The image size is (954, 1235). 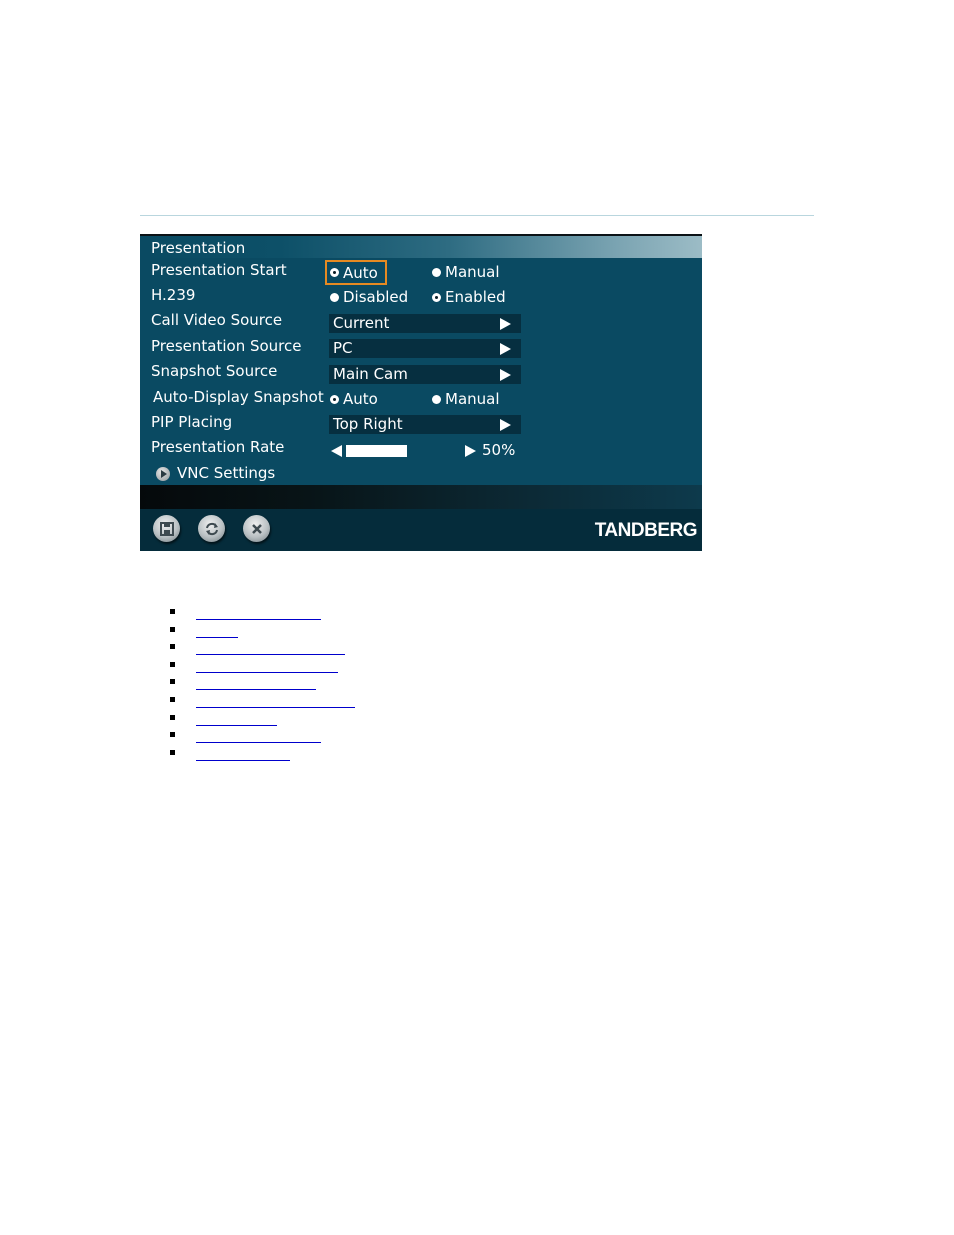 I want to click on auto-display-snapshot-auto-radio: Auto, so click(x=354, y=399).